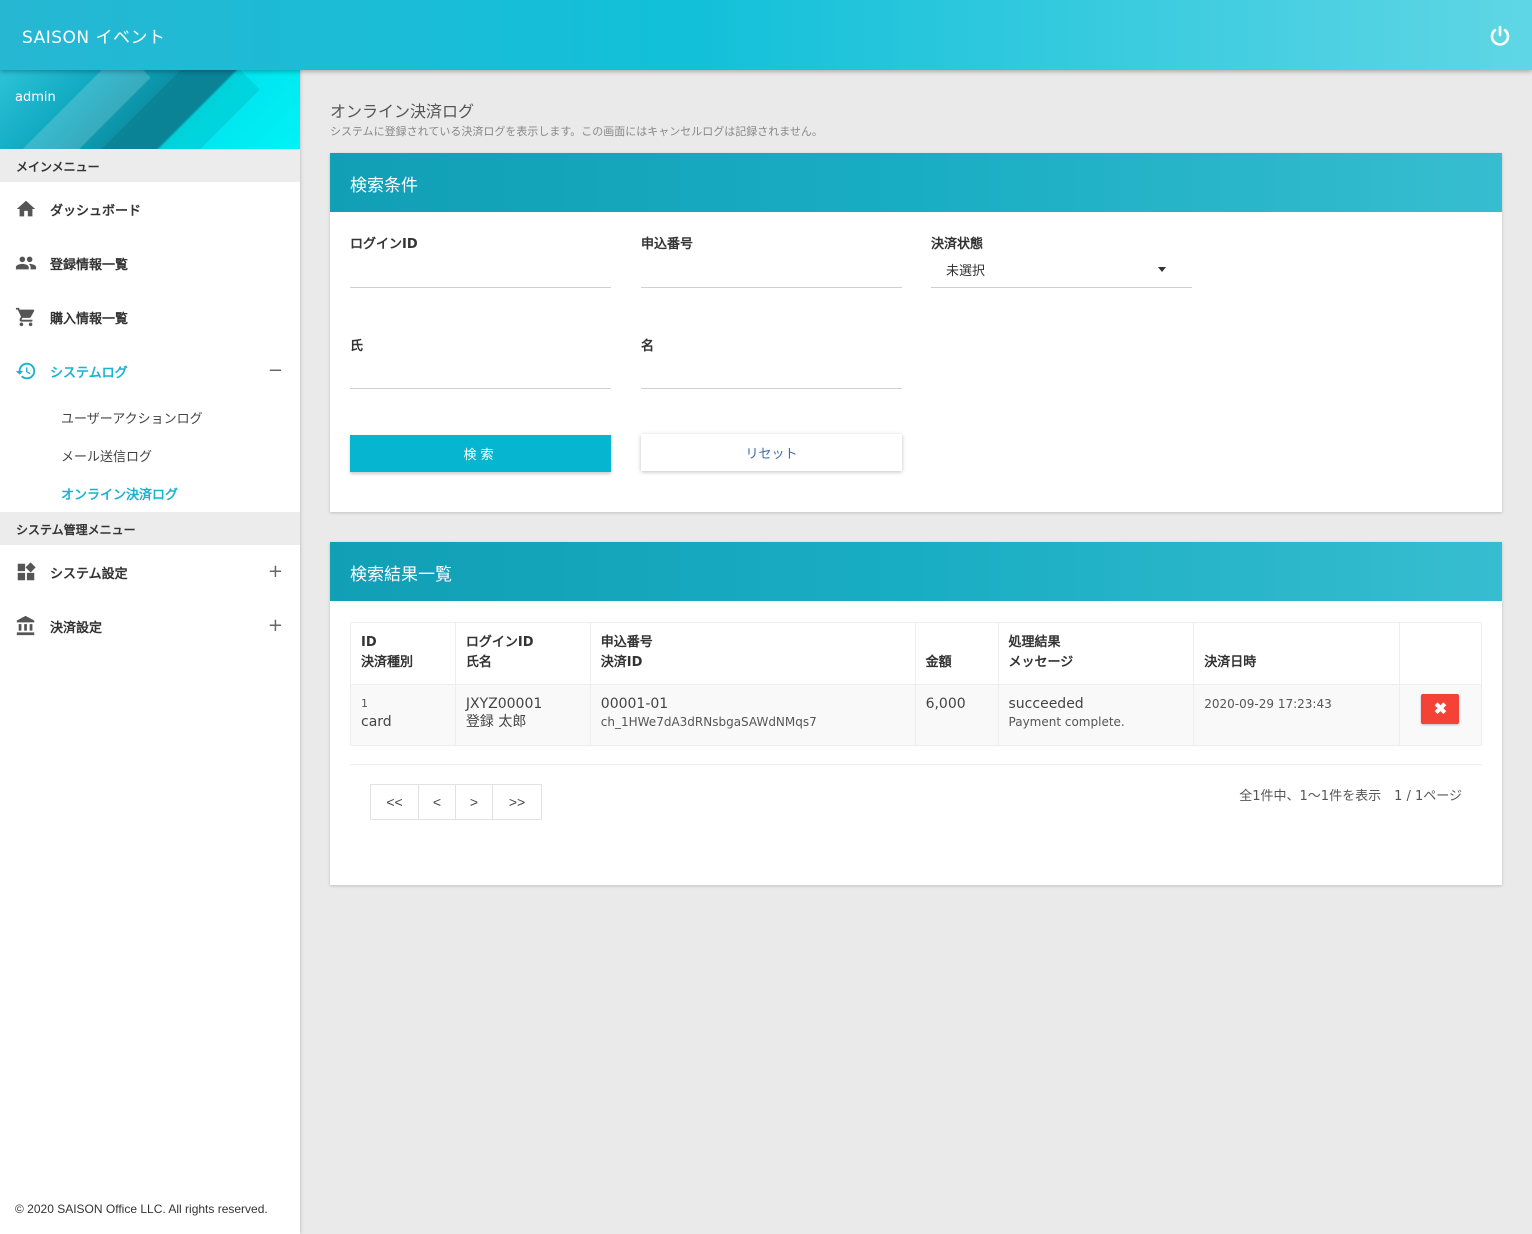  What do you see at coordinates (25, 625) in the screenshot?
I see `bank-icon` at bounding box center [25, 625].